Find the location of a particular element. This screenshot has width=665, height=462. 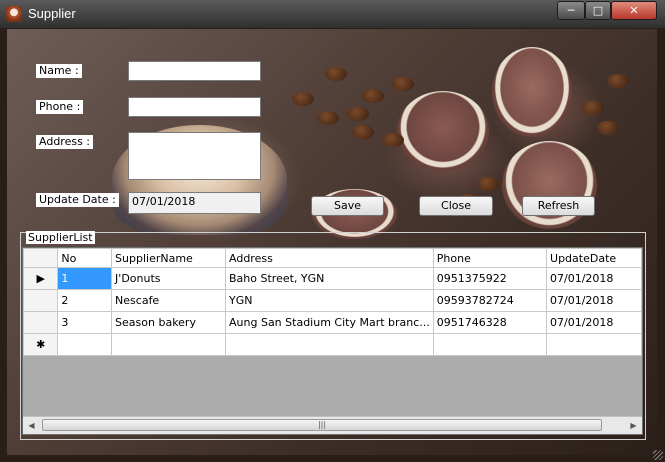

maximize-button: □ is located at coordinates (598, 10).